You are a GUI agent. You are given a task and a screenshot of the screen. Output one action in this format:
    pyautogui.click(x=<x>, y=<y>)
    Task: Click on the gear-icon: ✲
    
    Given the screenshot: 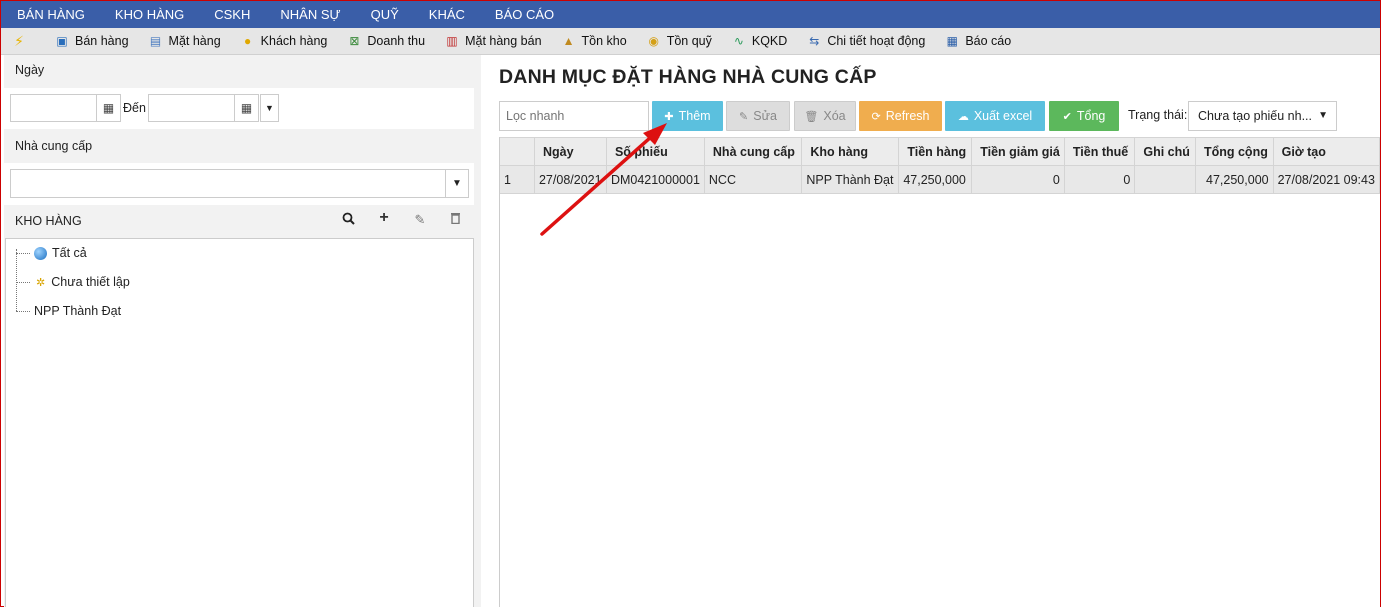 What is the action you would take?
    pyautogui.click(x=41, y=282)
    